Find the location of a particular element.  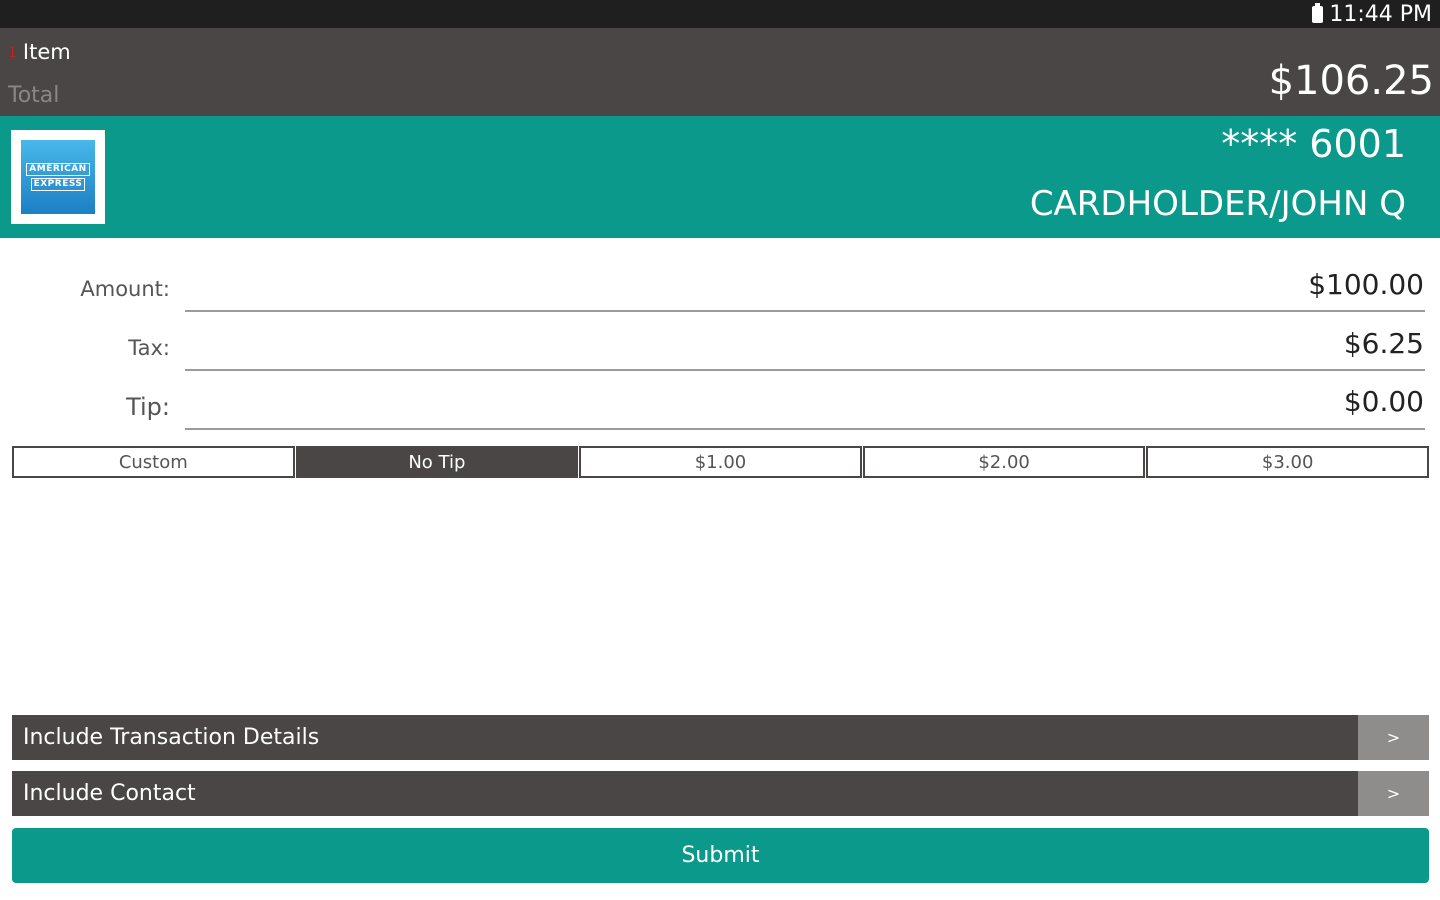

tip-row: Tip: $0.00 is located at coordinates (720, 409).